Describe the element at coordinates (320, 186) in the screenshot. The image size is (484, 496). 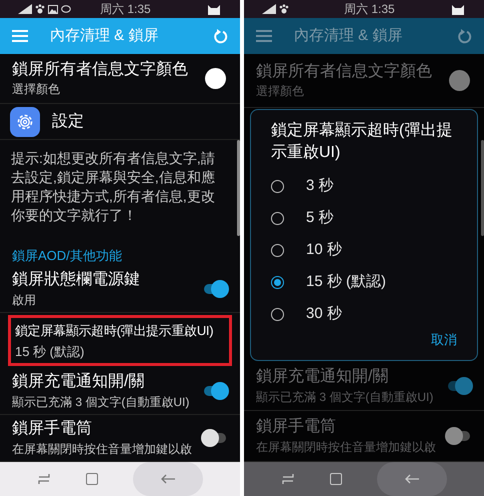
I see `option-label: 3 秒` at that location.